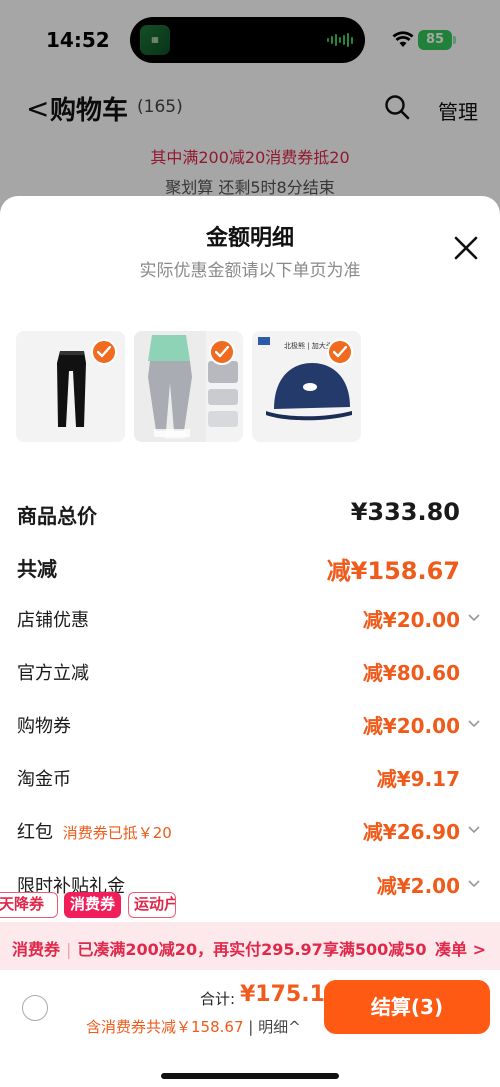 Image resolution: width=500 pixels, height=1087 pixels. I want to click on row-red-packet: 红包 消费券已抵￥20 减¥26.90, so click(250, 832).